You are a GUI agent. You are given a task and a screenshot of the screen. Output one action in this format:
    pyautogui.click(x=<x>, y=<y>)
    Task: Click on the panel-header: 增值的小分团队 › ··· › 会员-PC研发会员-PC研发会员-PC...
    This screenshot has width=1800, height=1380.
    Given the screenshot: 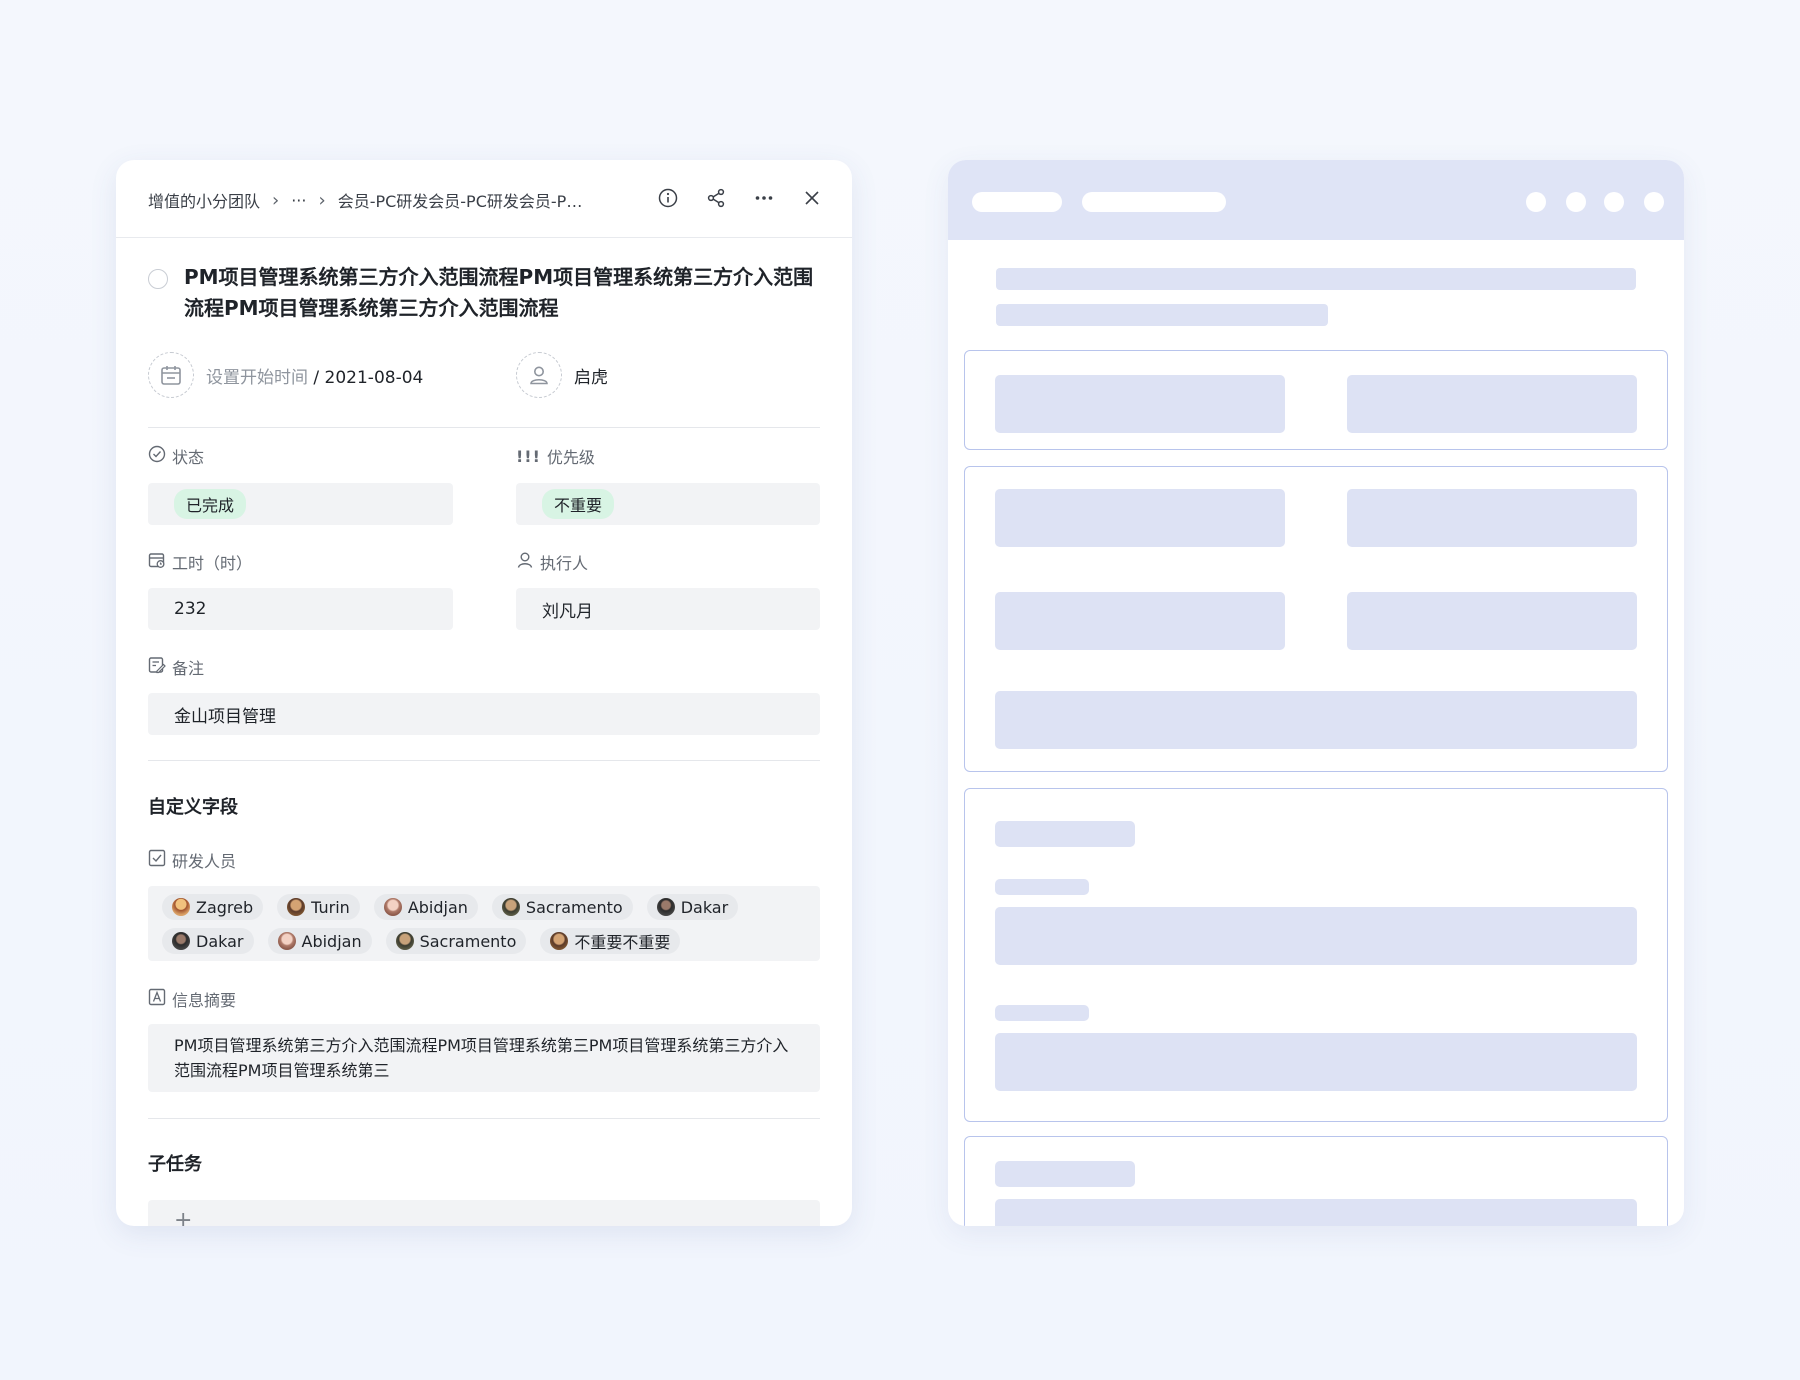 What is the action you would take?
    pyautogui.click(x=484, y=199)
    